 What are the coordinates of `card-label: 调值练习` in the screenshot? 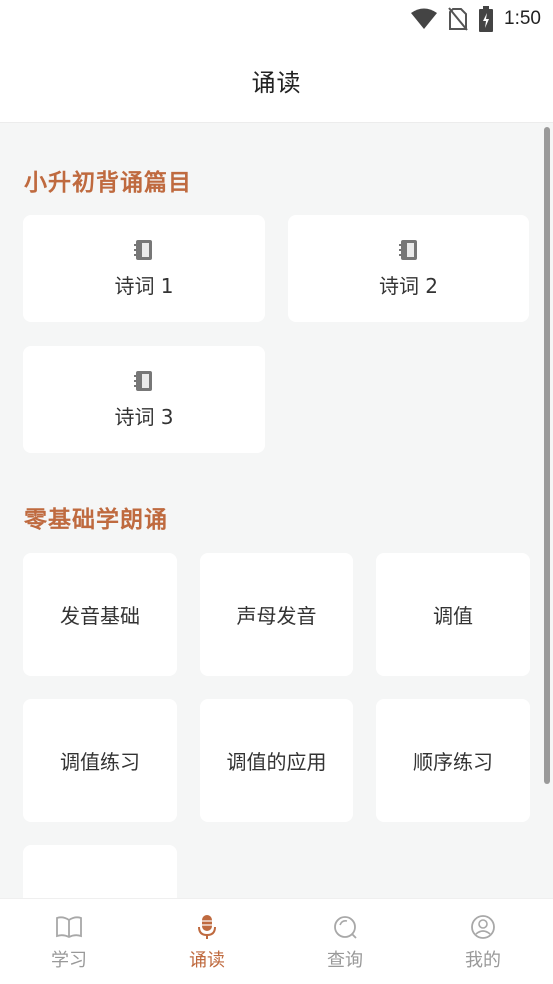 It's located at (100, 762).